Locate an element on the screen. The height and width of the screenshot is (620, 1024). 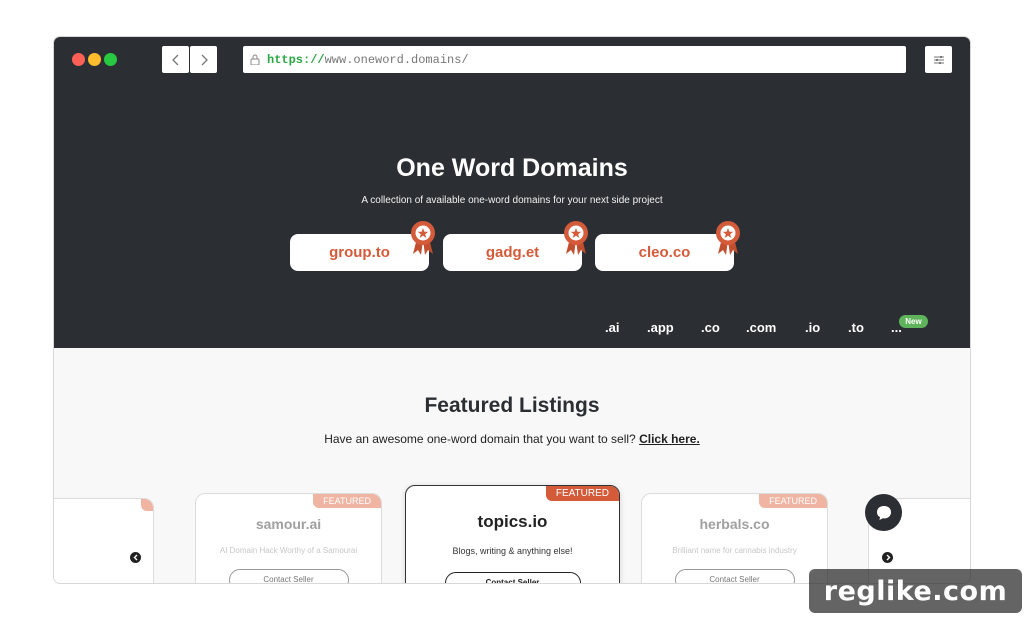
sliders-icon is located at coordinates (938, 59).